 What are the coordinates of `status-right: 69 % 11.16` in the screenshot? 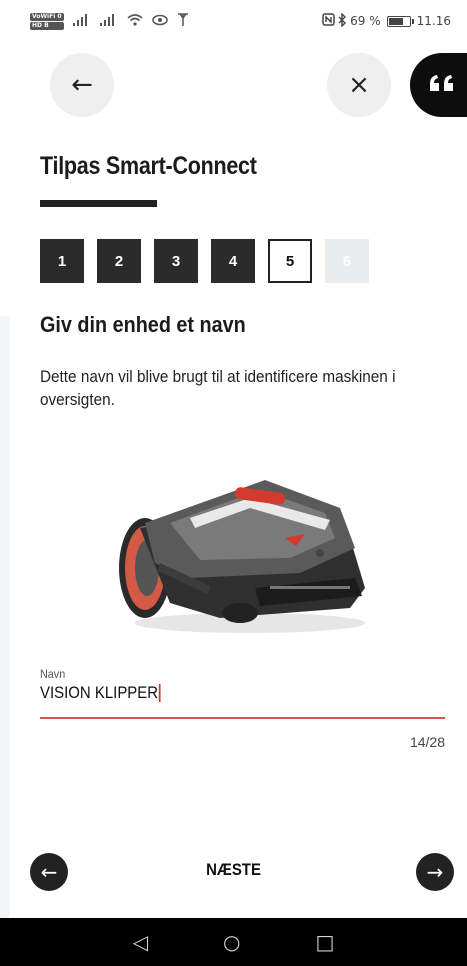 It's located at (386, 20).